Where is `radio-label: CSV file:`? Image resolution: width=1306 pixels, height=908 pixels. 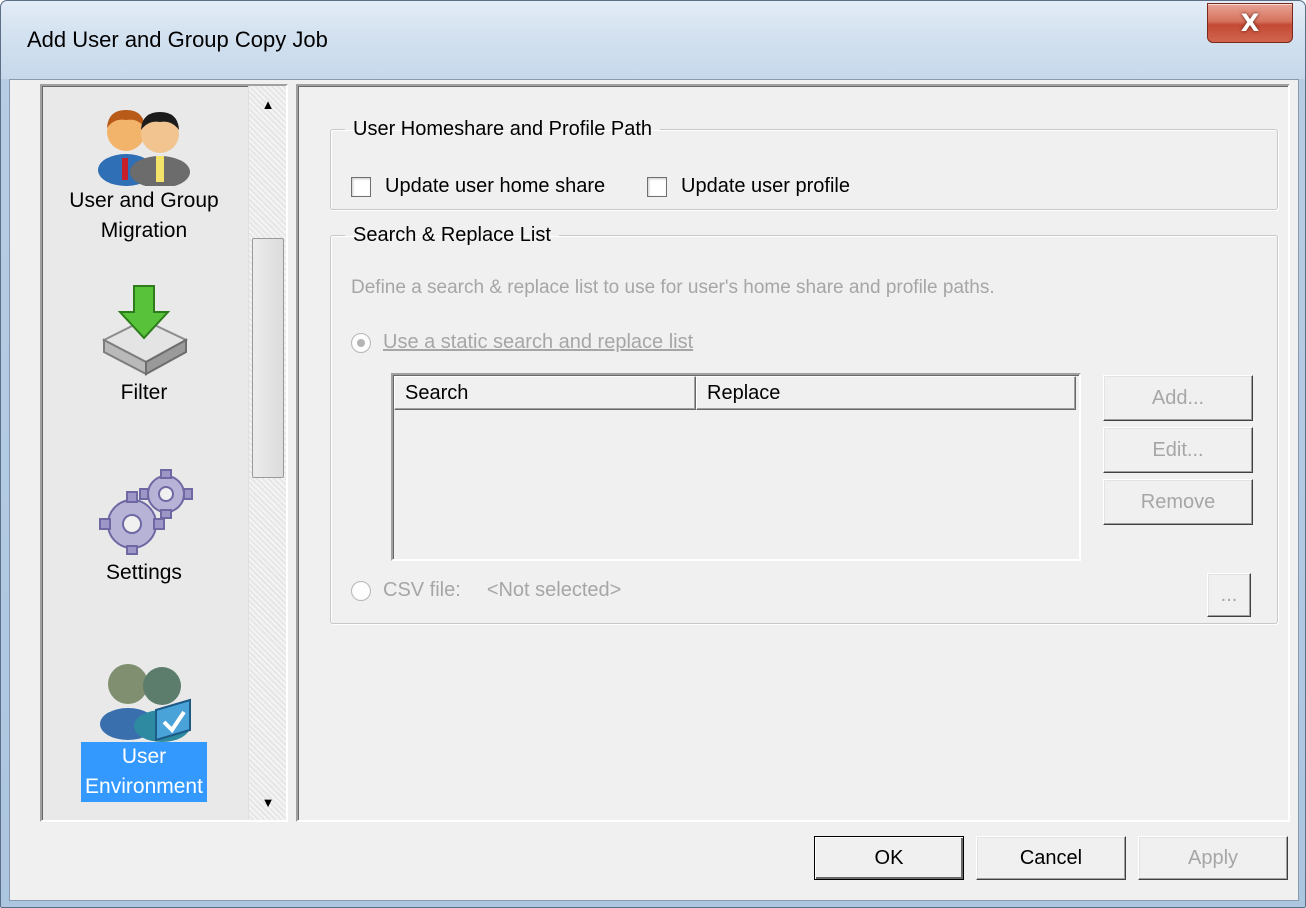
radio-label: CSV file: is located at coordinates (422, 590).